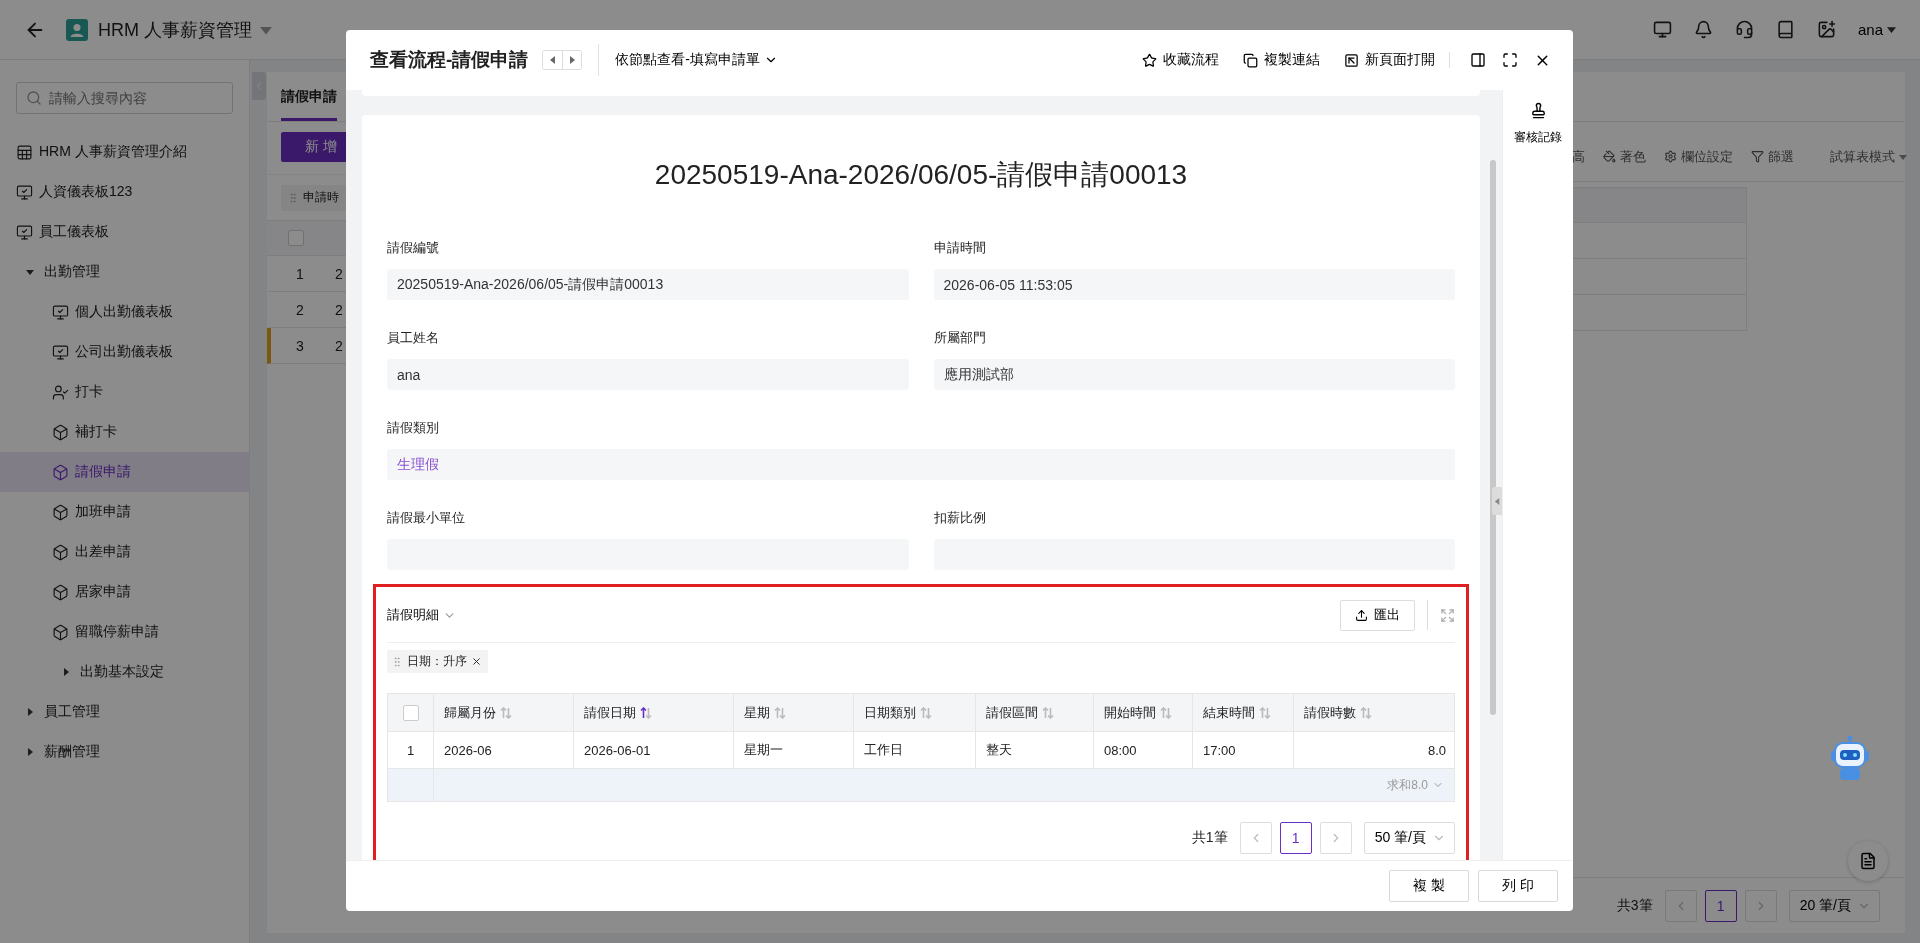 This screenshot has height=943, width=1920. Describe the element at coordinates (124, 152) in the screenshot. I see `sidebar-item: HRM 人事薪資管理介紹` at that location.